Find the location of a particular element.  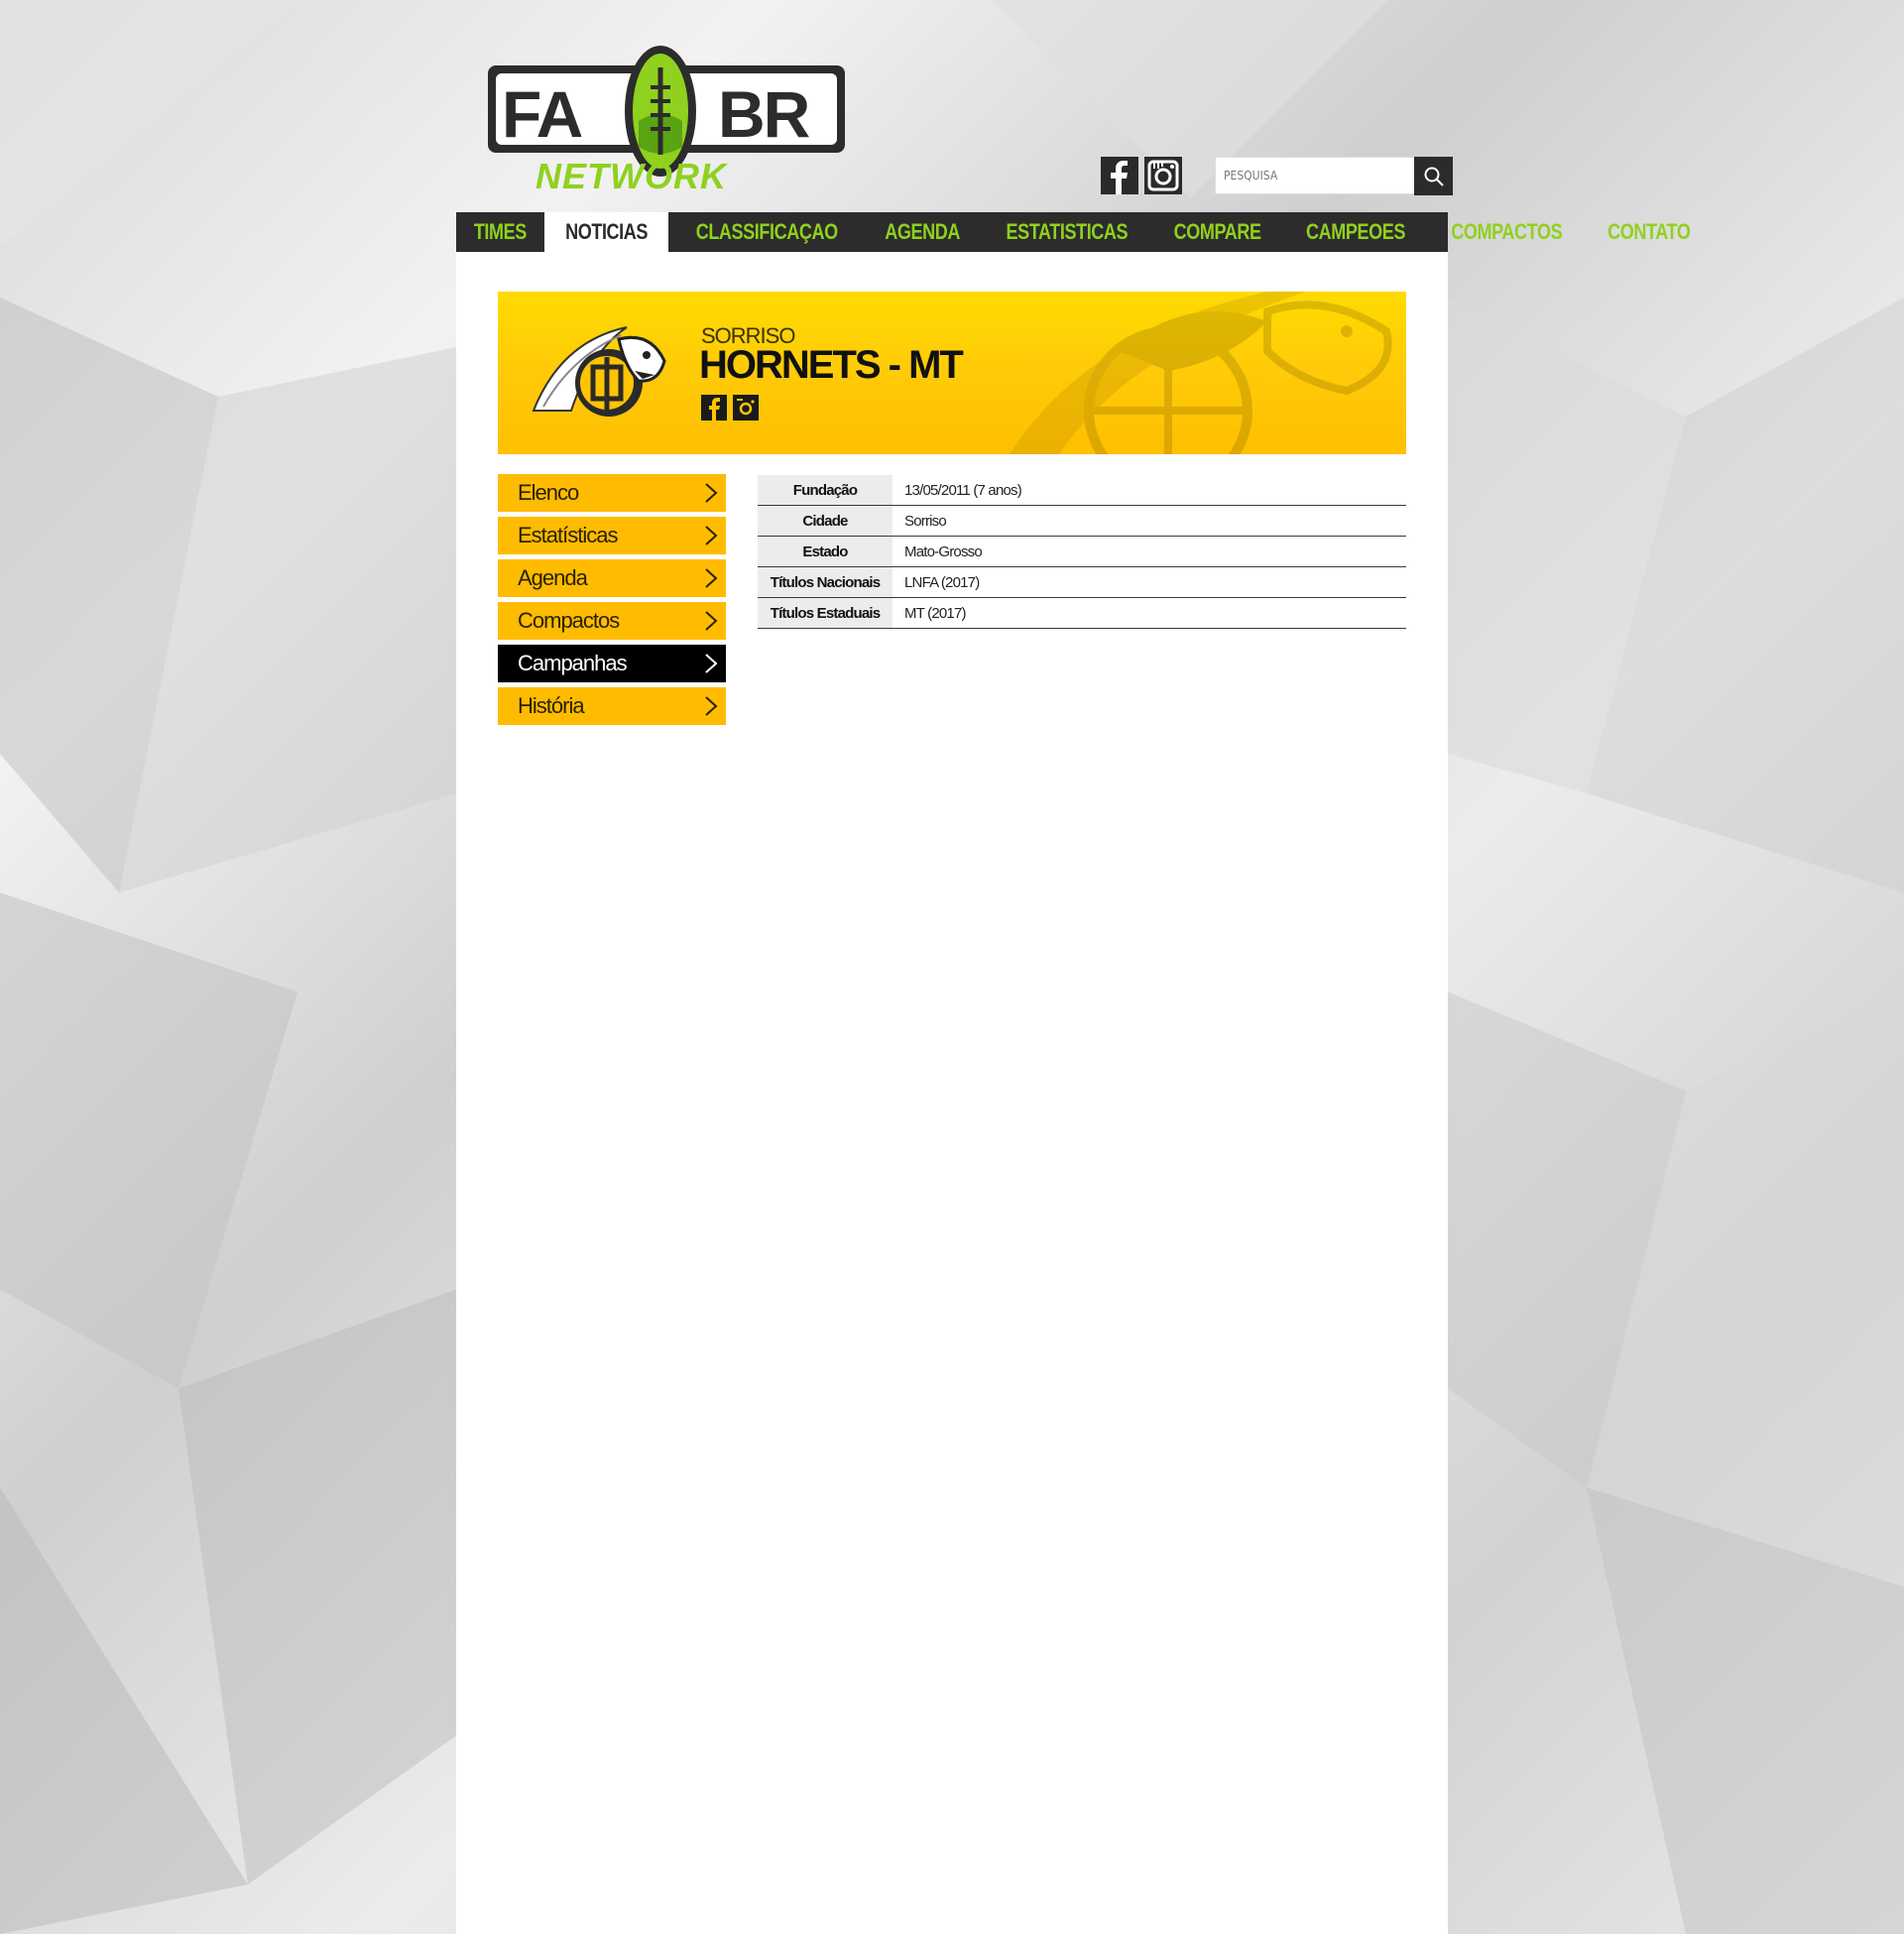

sidebar-item-compactos: Compactos is located at coordinates (612, 621).